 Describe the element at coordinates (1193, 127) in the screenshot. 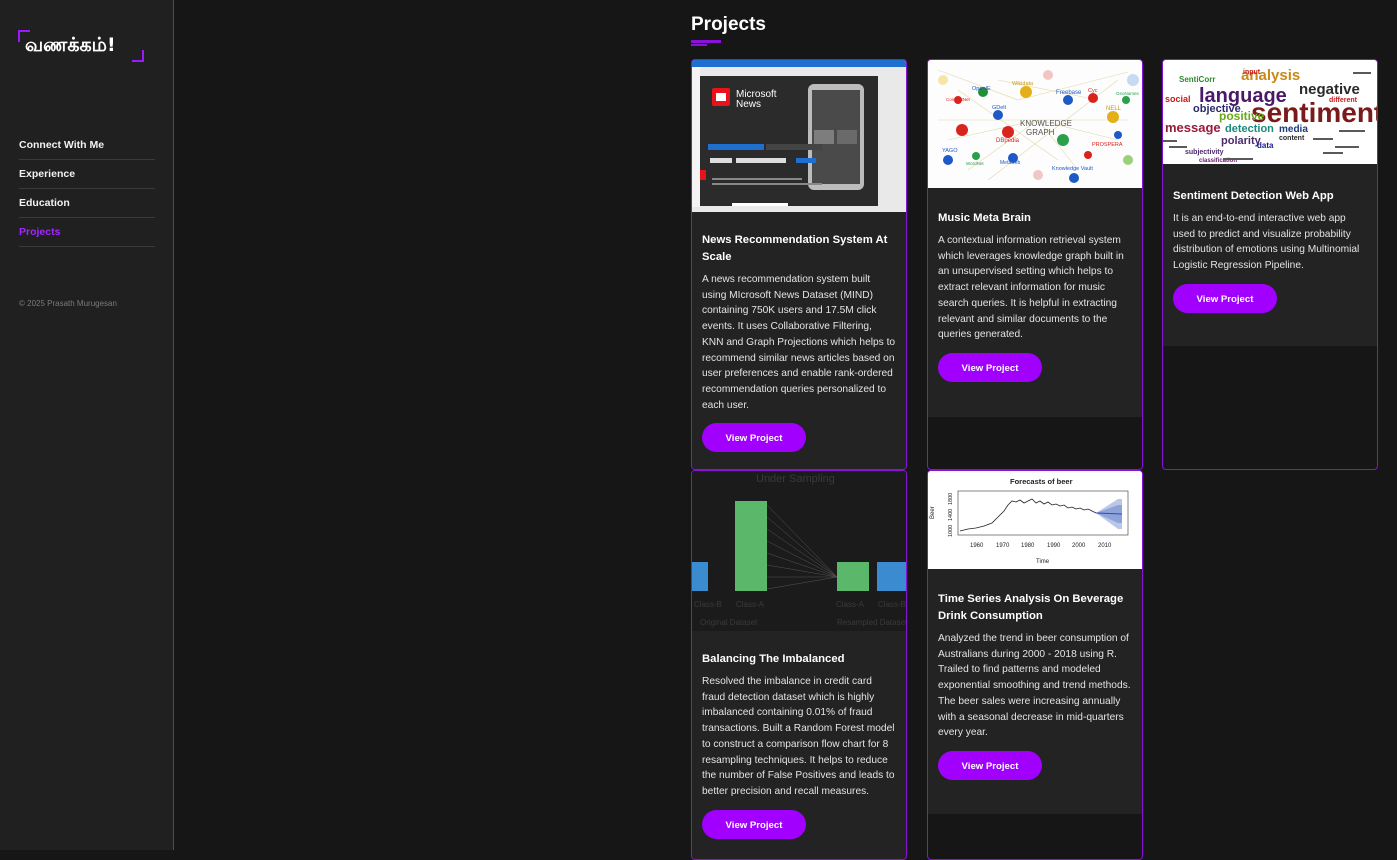

I see `wordcloud-word: message` at that location.